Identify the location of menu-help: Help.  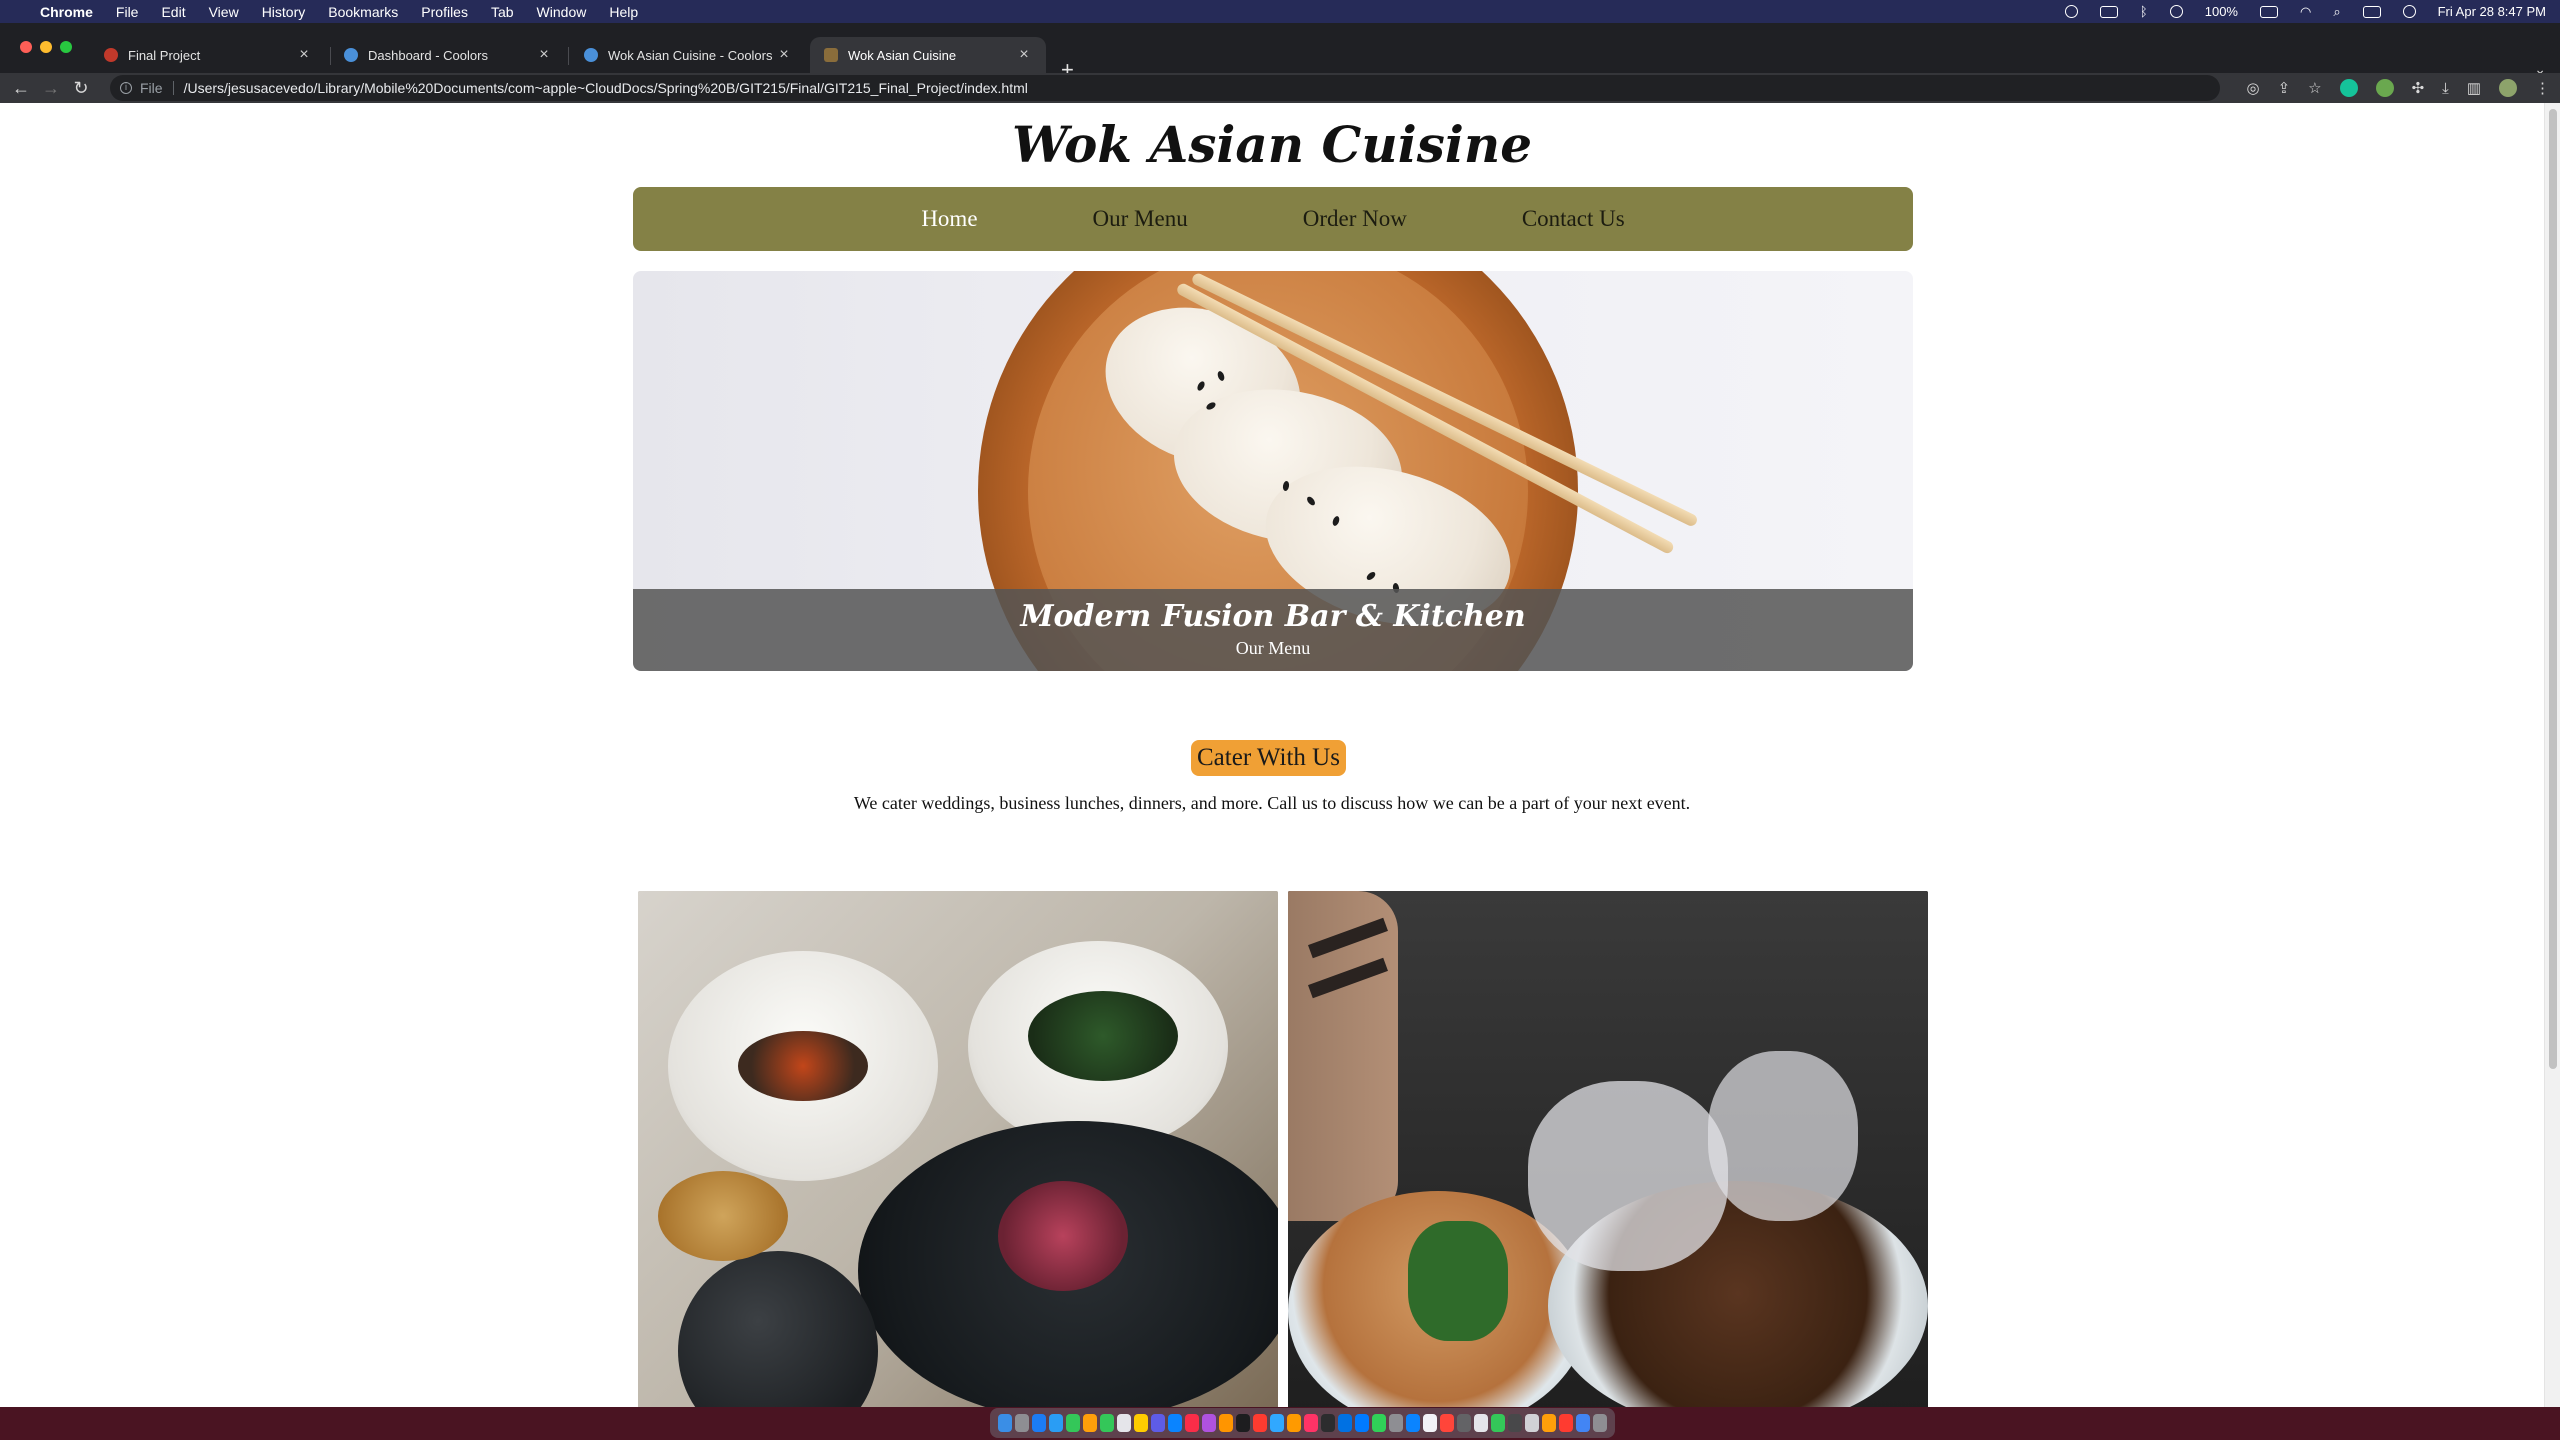
(623, 12).